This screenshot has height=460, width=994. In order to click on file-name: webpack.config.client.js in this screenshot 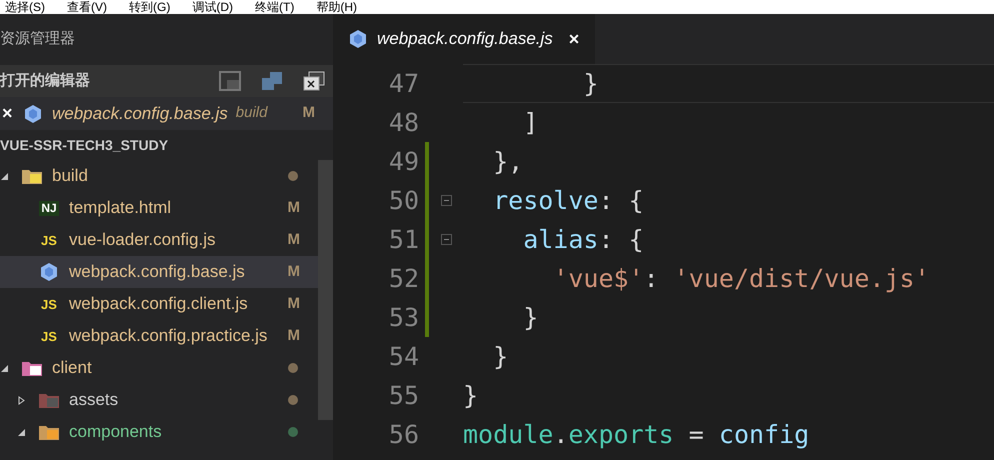, I will do `click(158, 304)`.